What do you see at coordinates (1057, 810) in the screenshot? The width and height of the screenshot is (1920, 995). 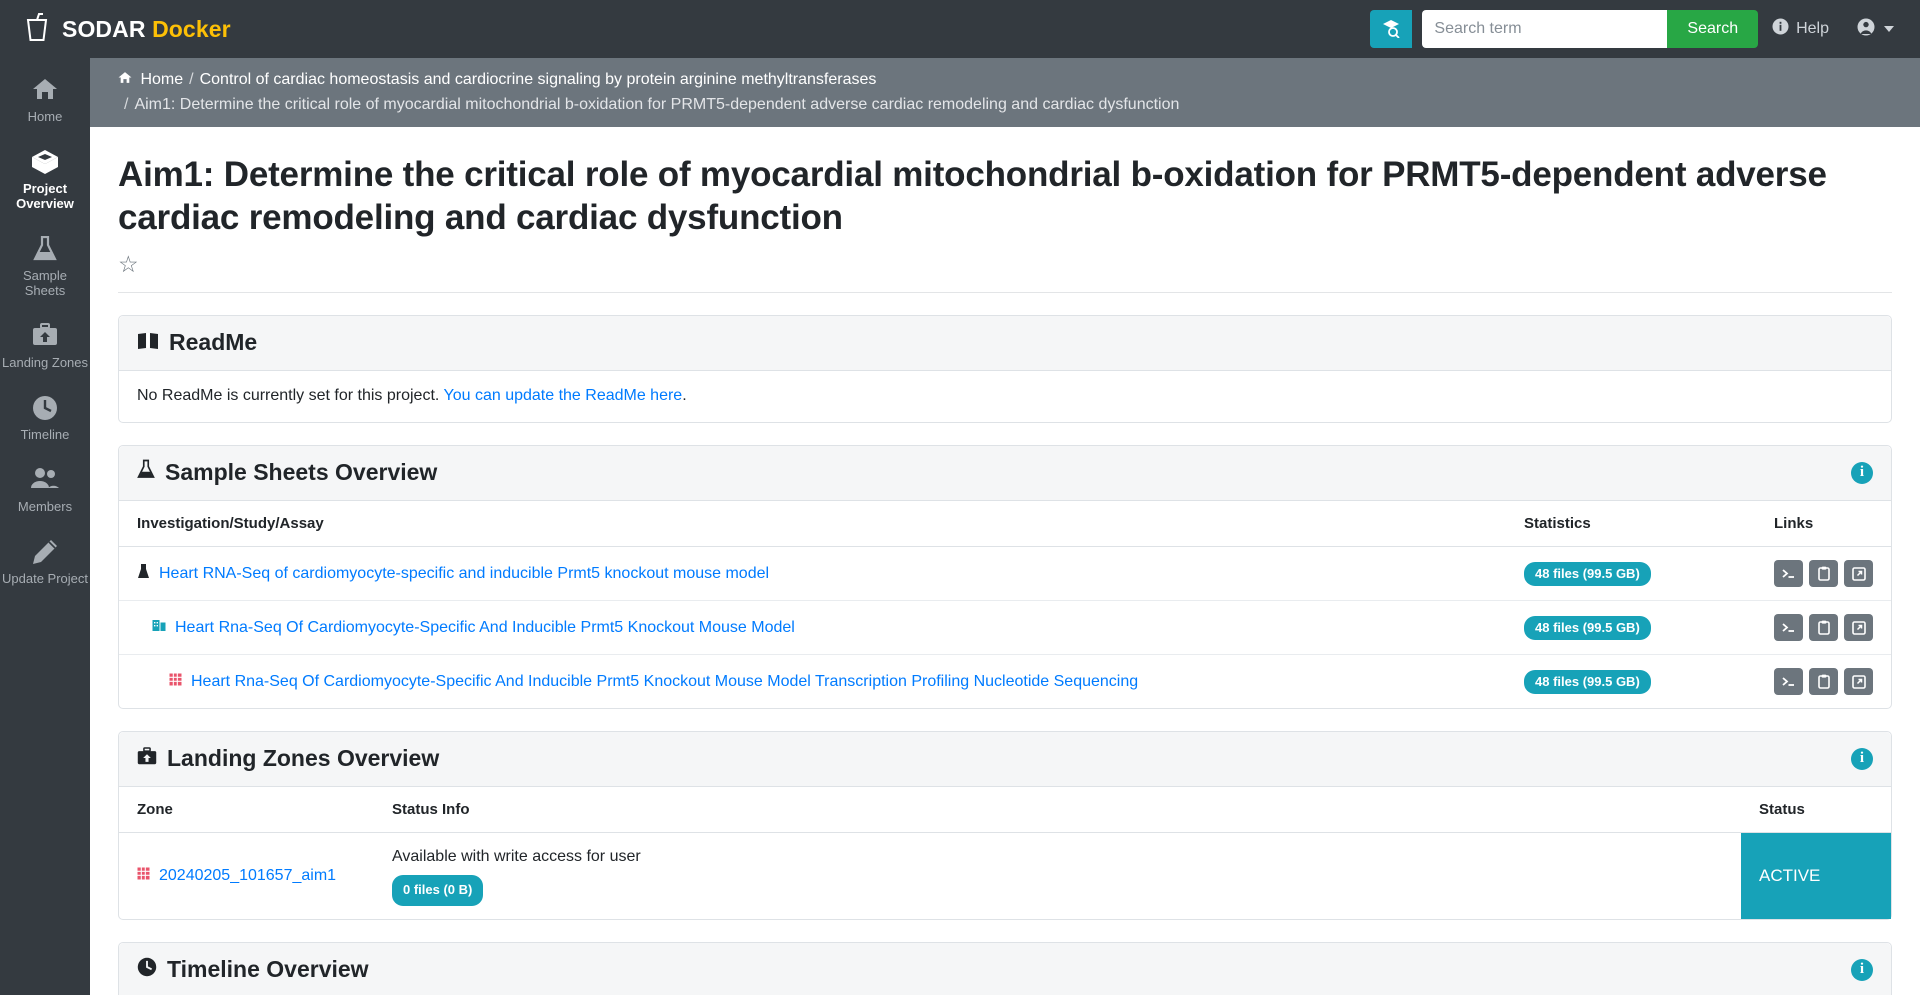 I see `column-header-status-info: Status Info` at bounding box center [1057, 810].